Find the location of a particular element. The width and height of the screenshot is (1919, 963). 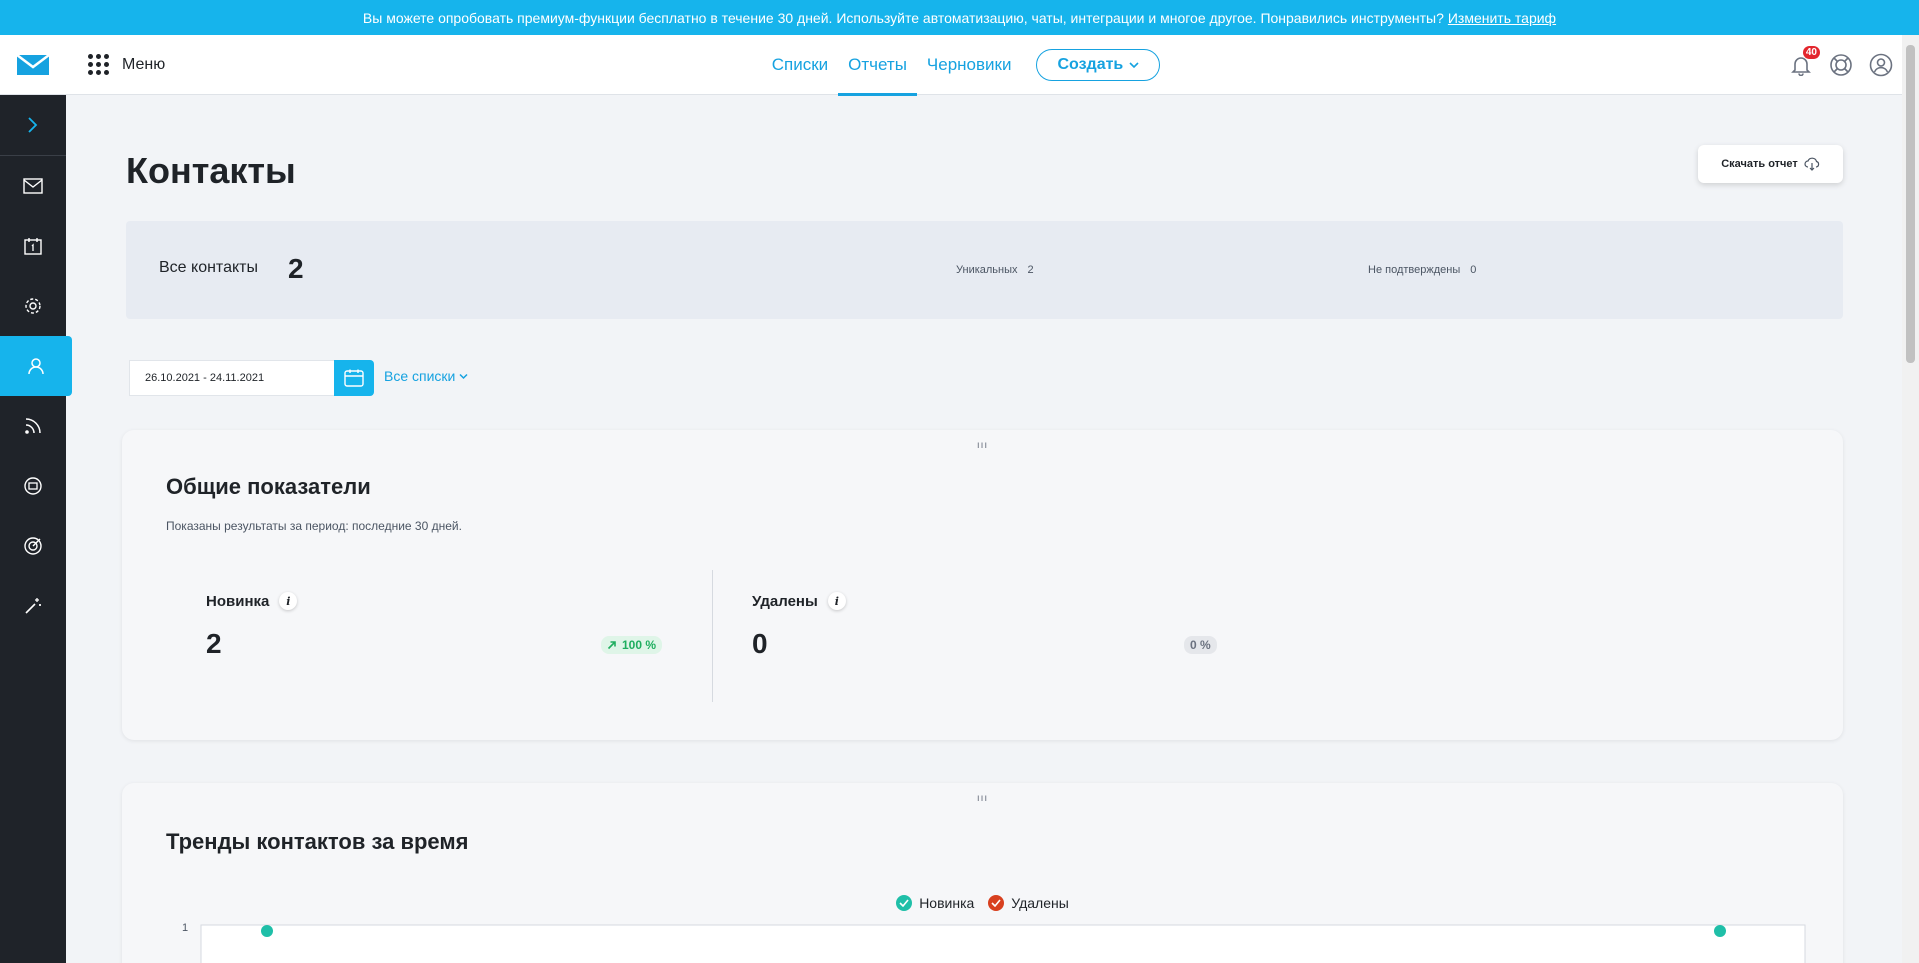

logo is located at coordinates (33, 65).